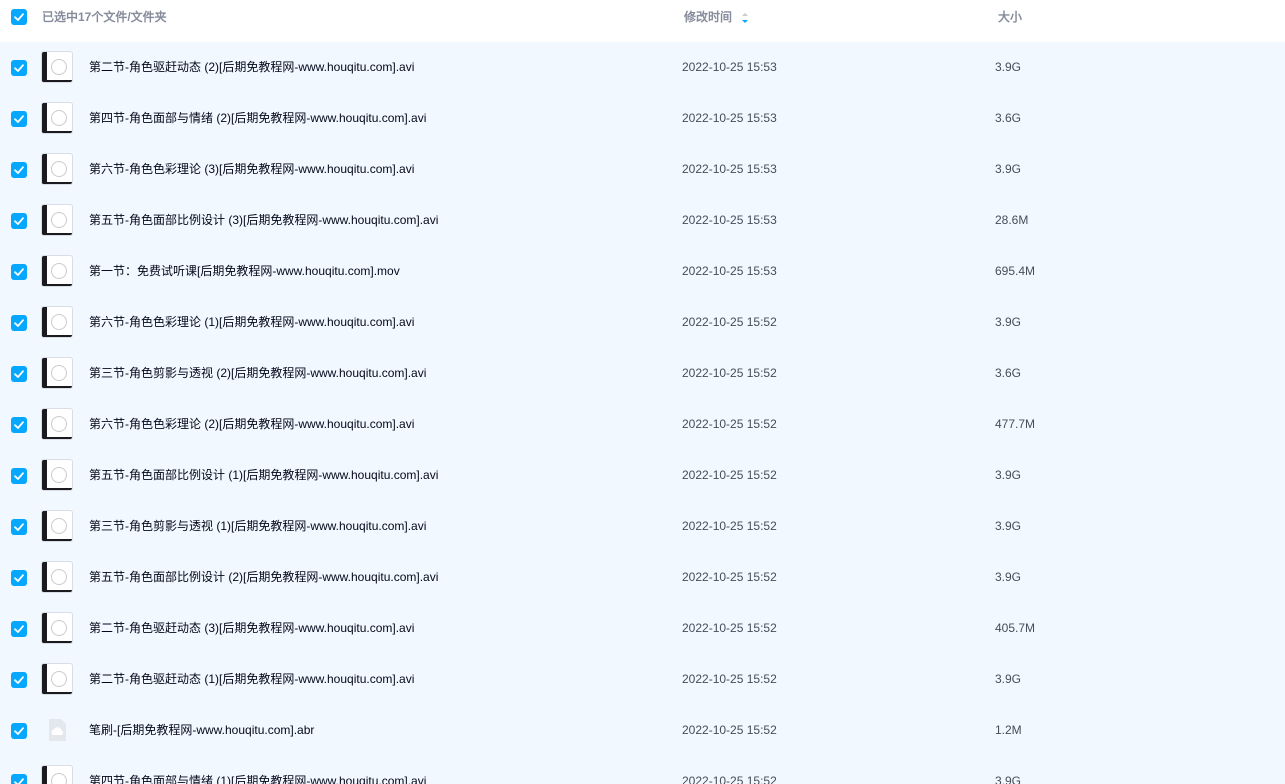  What do you see at coordinates (57, 730) in the screenshot?
I see `generic-file-icon` at bounding box center [57, 730].